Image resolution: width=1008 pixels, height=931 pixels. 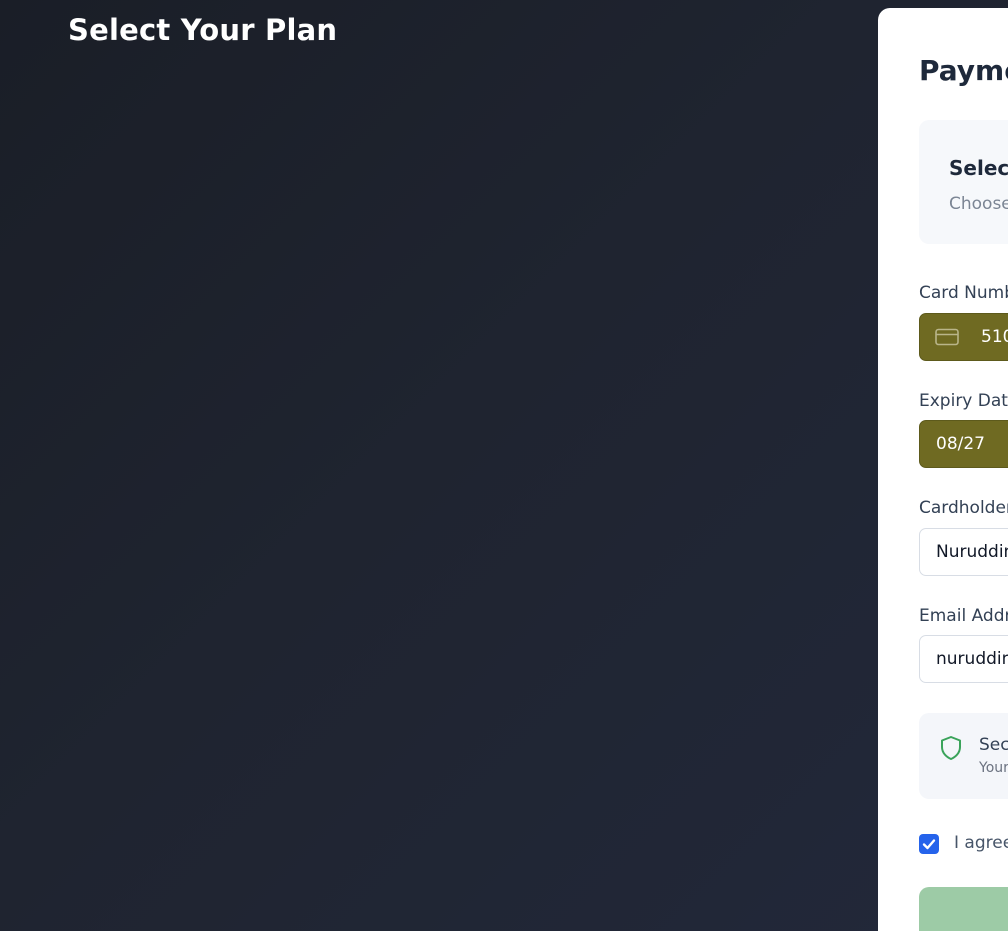 What do you see at coordinates (960, 444) in the screenshot?
I see `expiry-date-value: 08/27` at bounding box center [960, 444].